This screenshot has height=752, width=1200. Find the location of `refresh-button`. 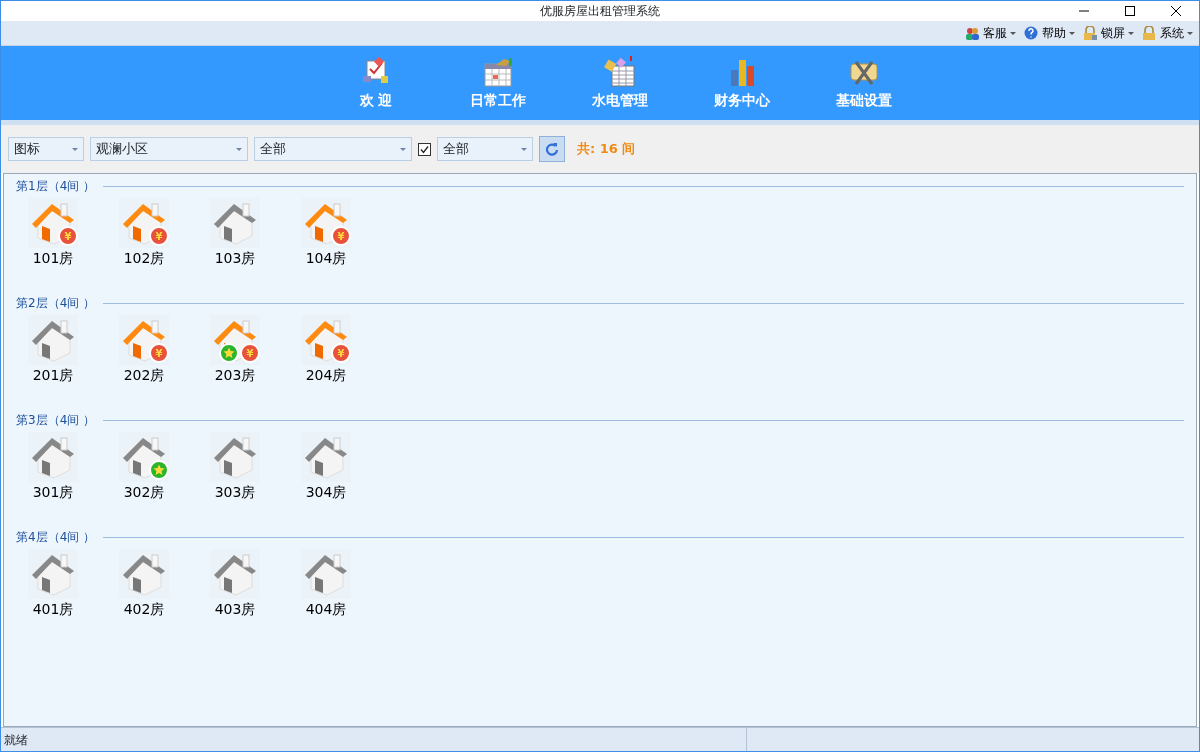

refresh-button is located at coordinates (552, 149).